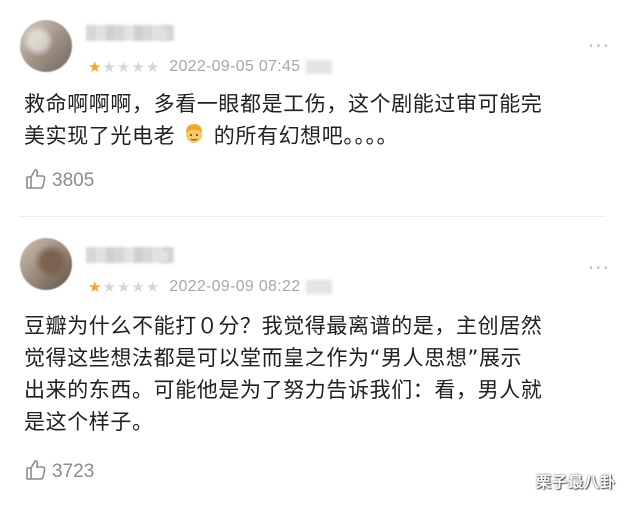 The height and width of the screenshot is (506, 626). Describe the element at coordinates (283, 104) in the screenshot. I see `comment-line: 救命啊啊啊，多看一眼都是工伤，这个剧能过审可能完` at that location.